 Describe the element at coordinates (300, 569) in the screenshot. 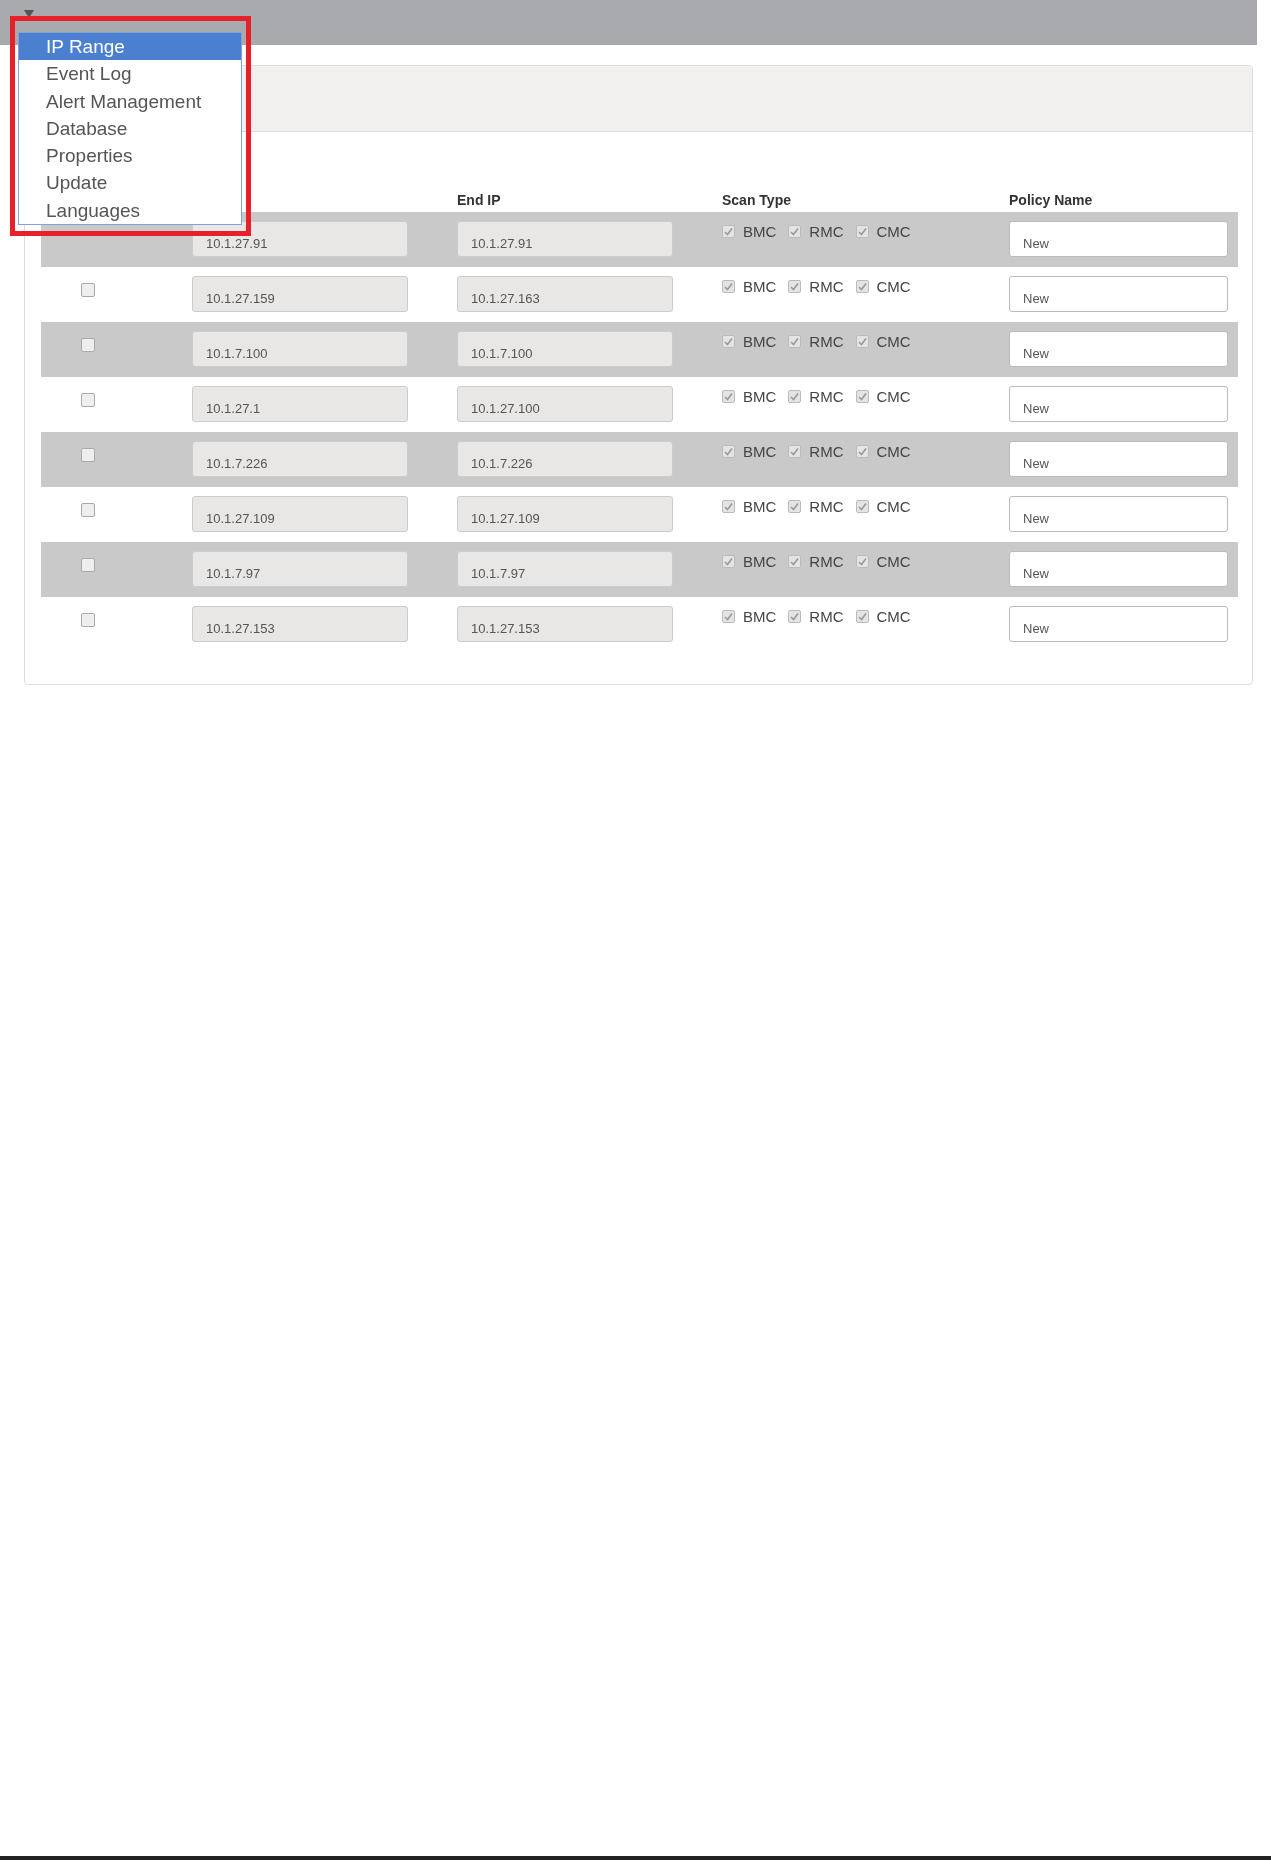

I see `start-ip-field: 10.1.7.97` at that location.